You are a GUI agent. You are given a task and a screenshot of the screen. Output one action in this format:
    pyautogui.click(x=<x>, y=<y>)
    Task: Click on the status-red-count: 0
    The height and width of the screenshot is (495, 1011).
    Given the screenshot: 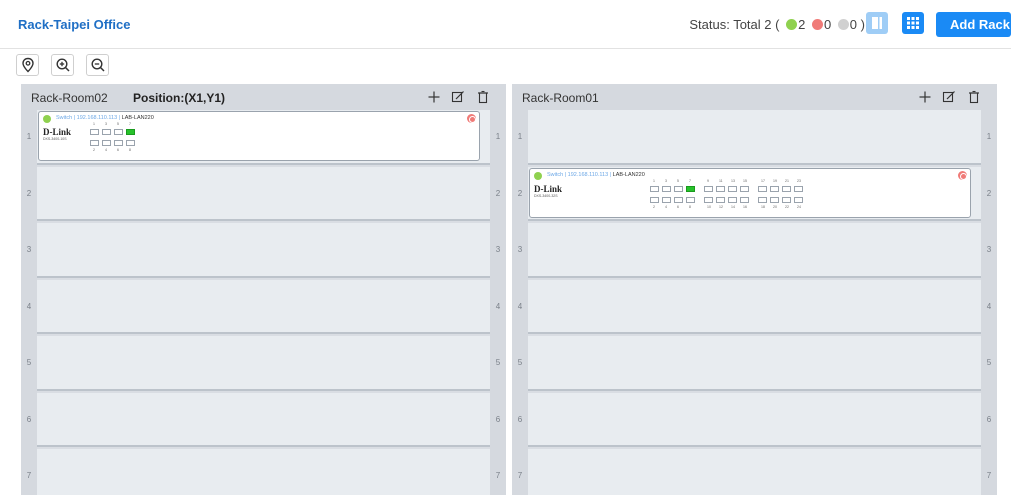 What is the action you would take?
    pyautogui.click(x=827, y=24)
    